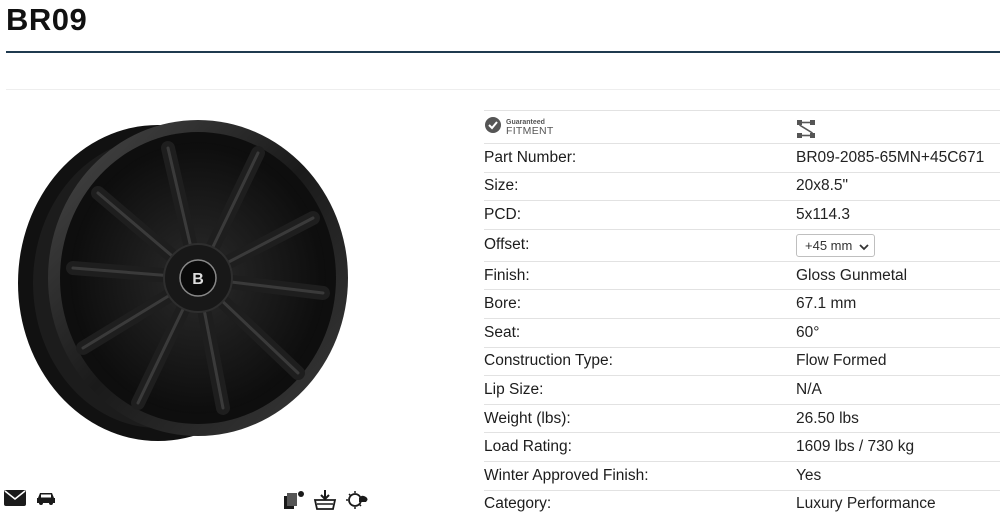 The height and width of the screenshot is (526, 1000). I want to click on title-divider, so click(503, 52).